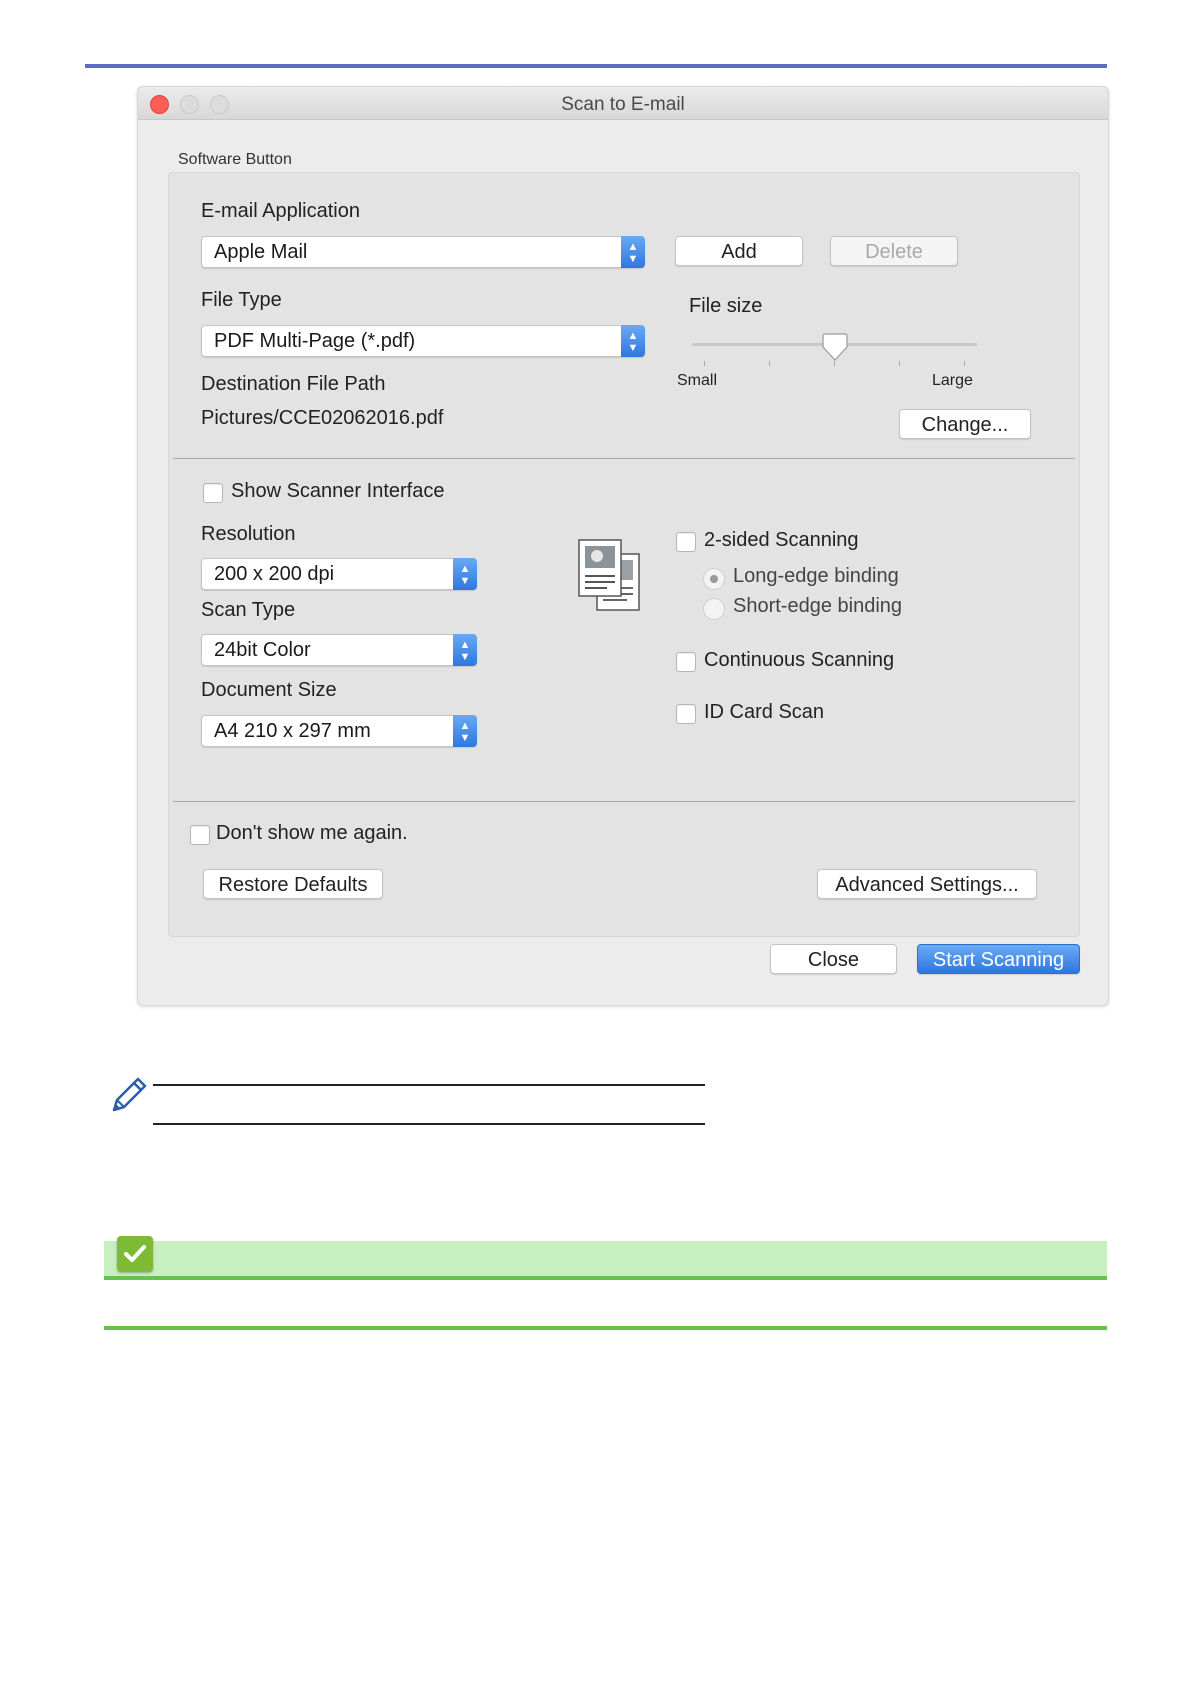 This screenshot has width=1191, height=1684. What do you see at coordinates (596, 66) in the screenshot?
I see `page-top-rule` at bounding box center [596, 66].